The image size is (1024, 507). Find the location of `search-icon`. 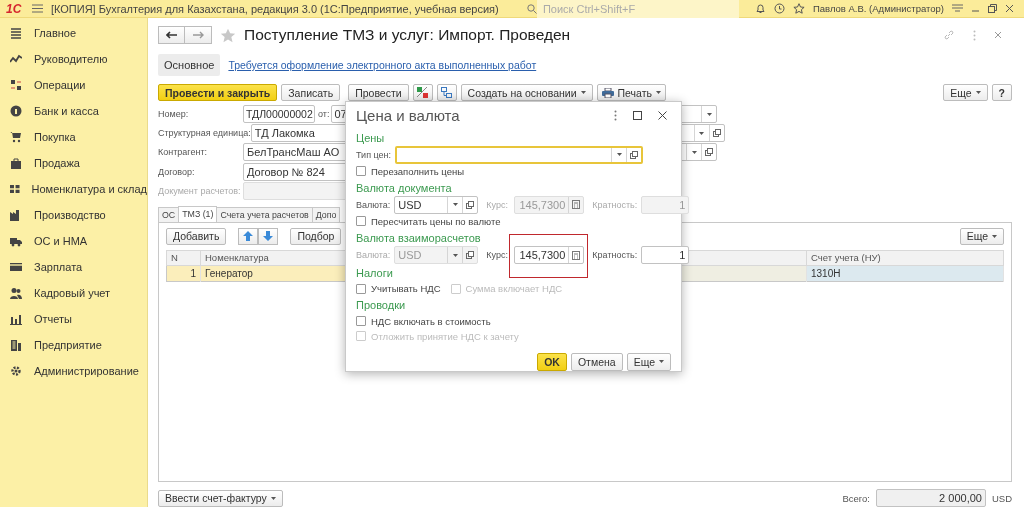

search-icon is located at coordinates (531, 8).